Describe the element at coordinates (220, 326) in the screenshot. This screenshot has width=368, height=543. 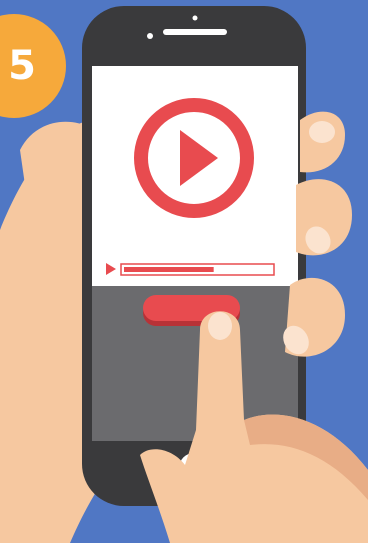
I see `pointing-fingernail` at that location.